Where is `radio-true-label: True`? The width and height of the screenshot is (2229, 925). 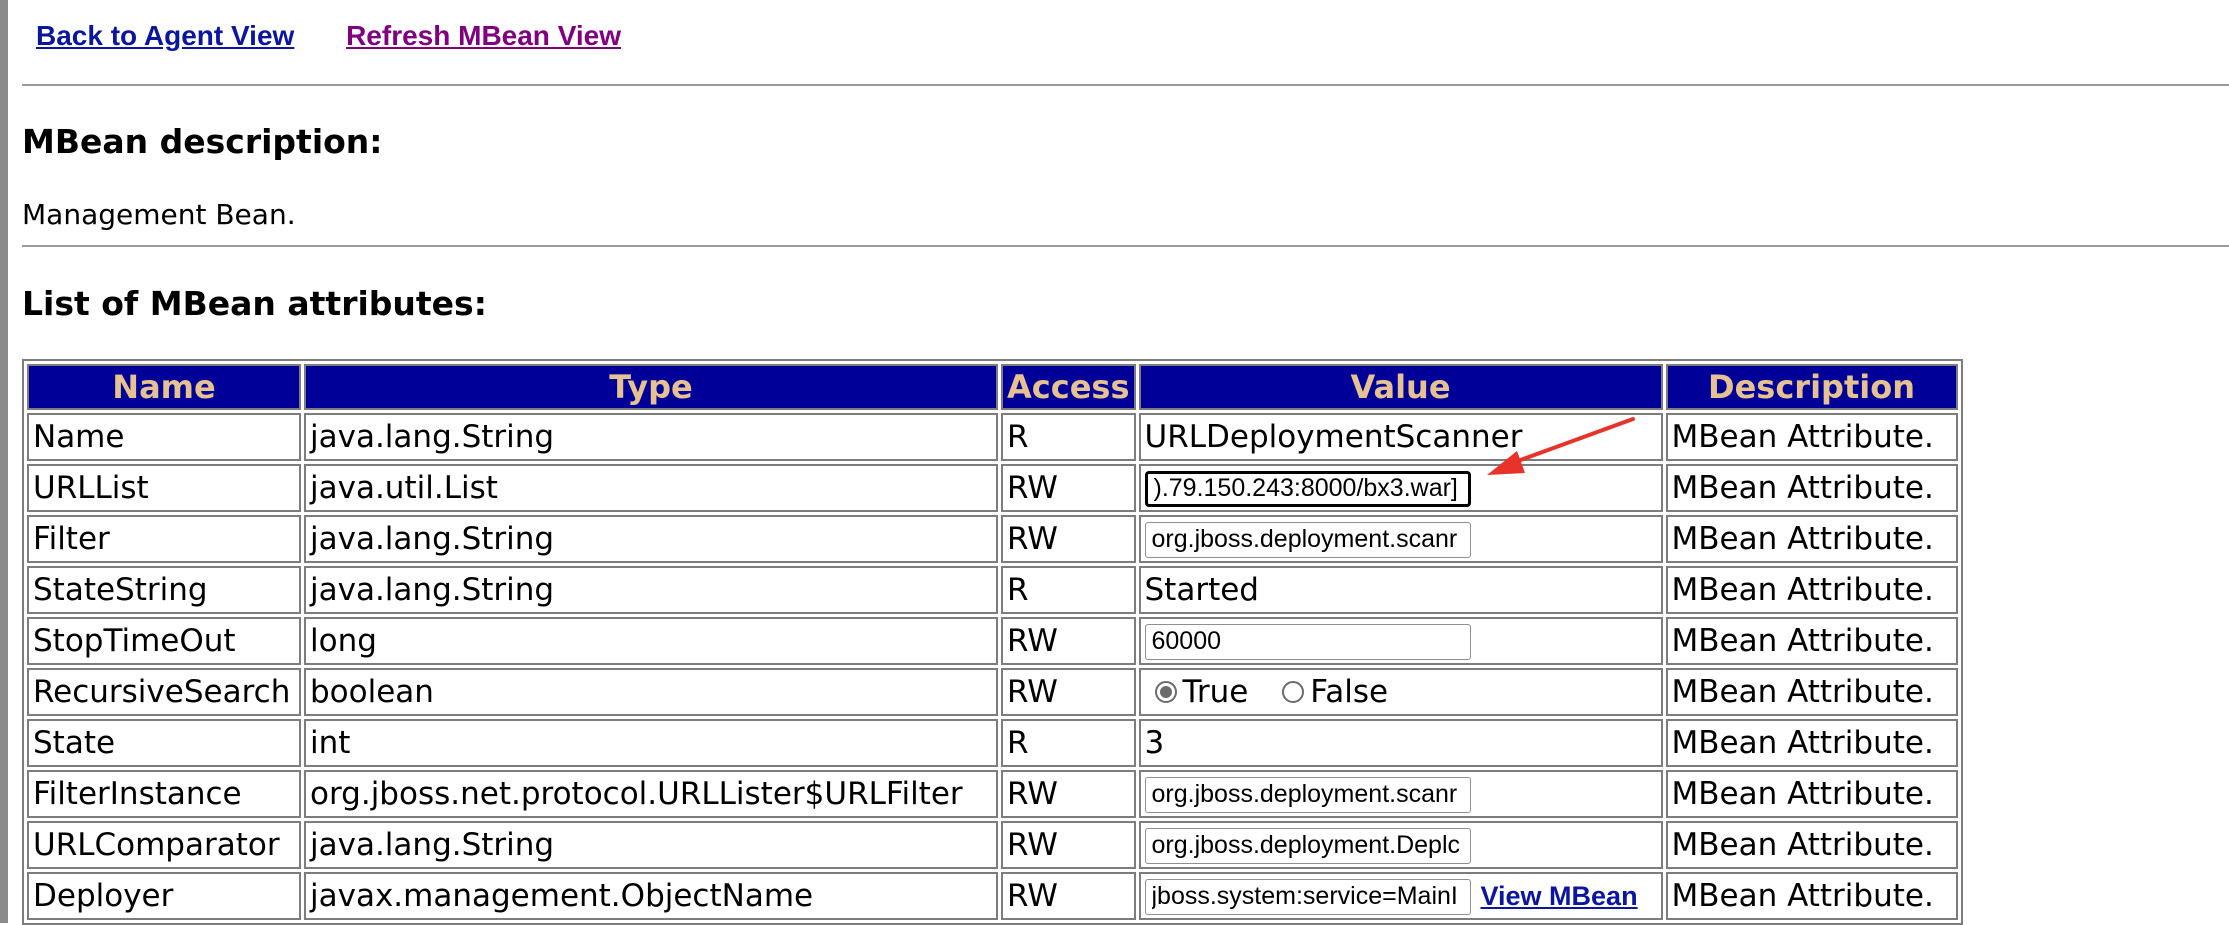
radio-true-label: True is located at coordinates (1215, 691).